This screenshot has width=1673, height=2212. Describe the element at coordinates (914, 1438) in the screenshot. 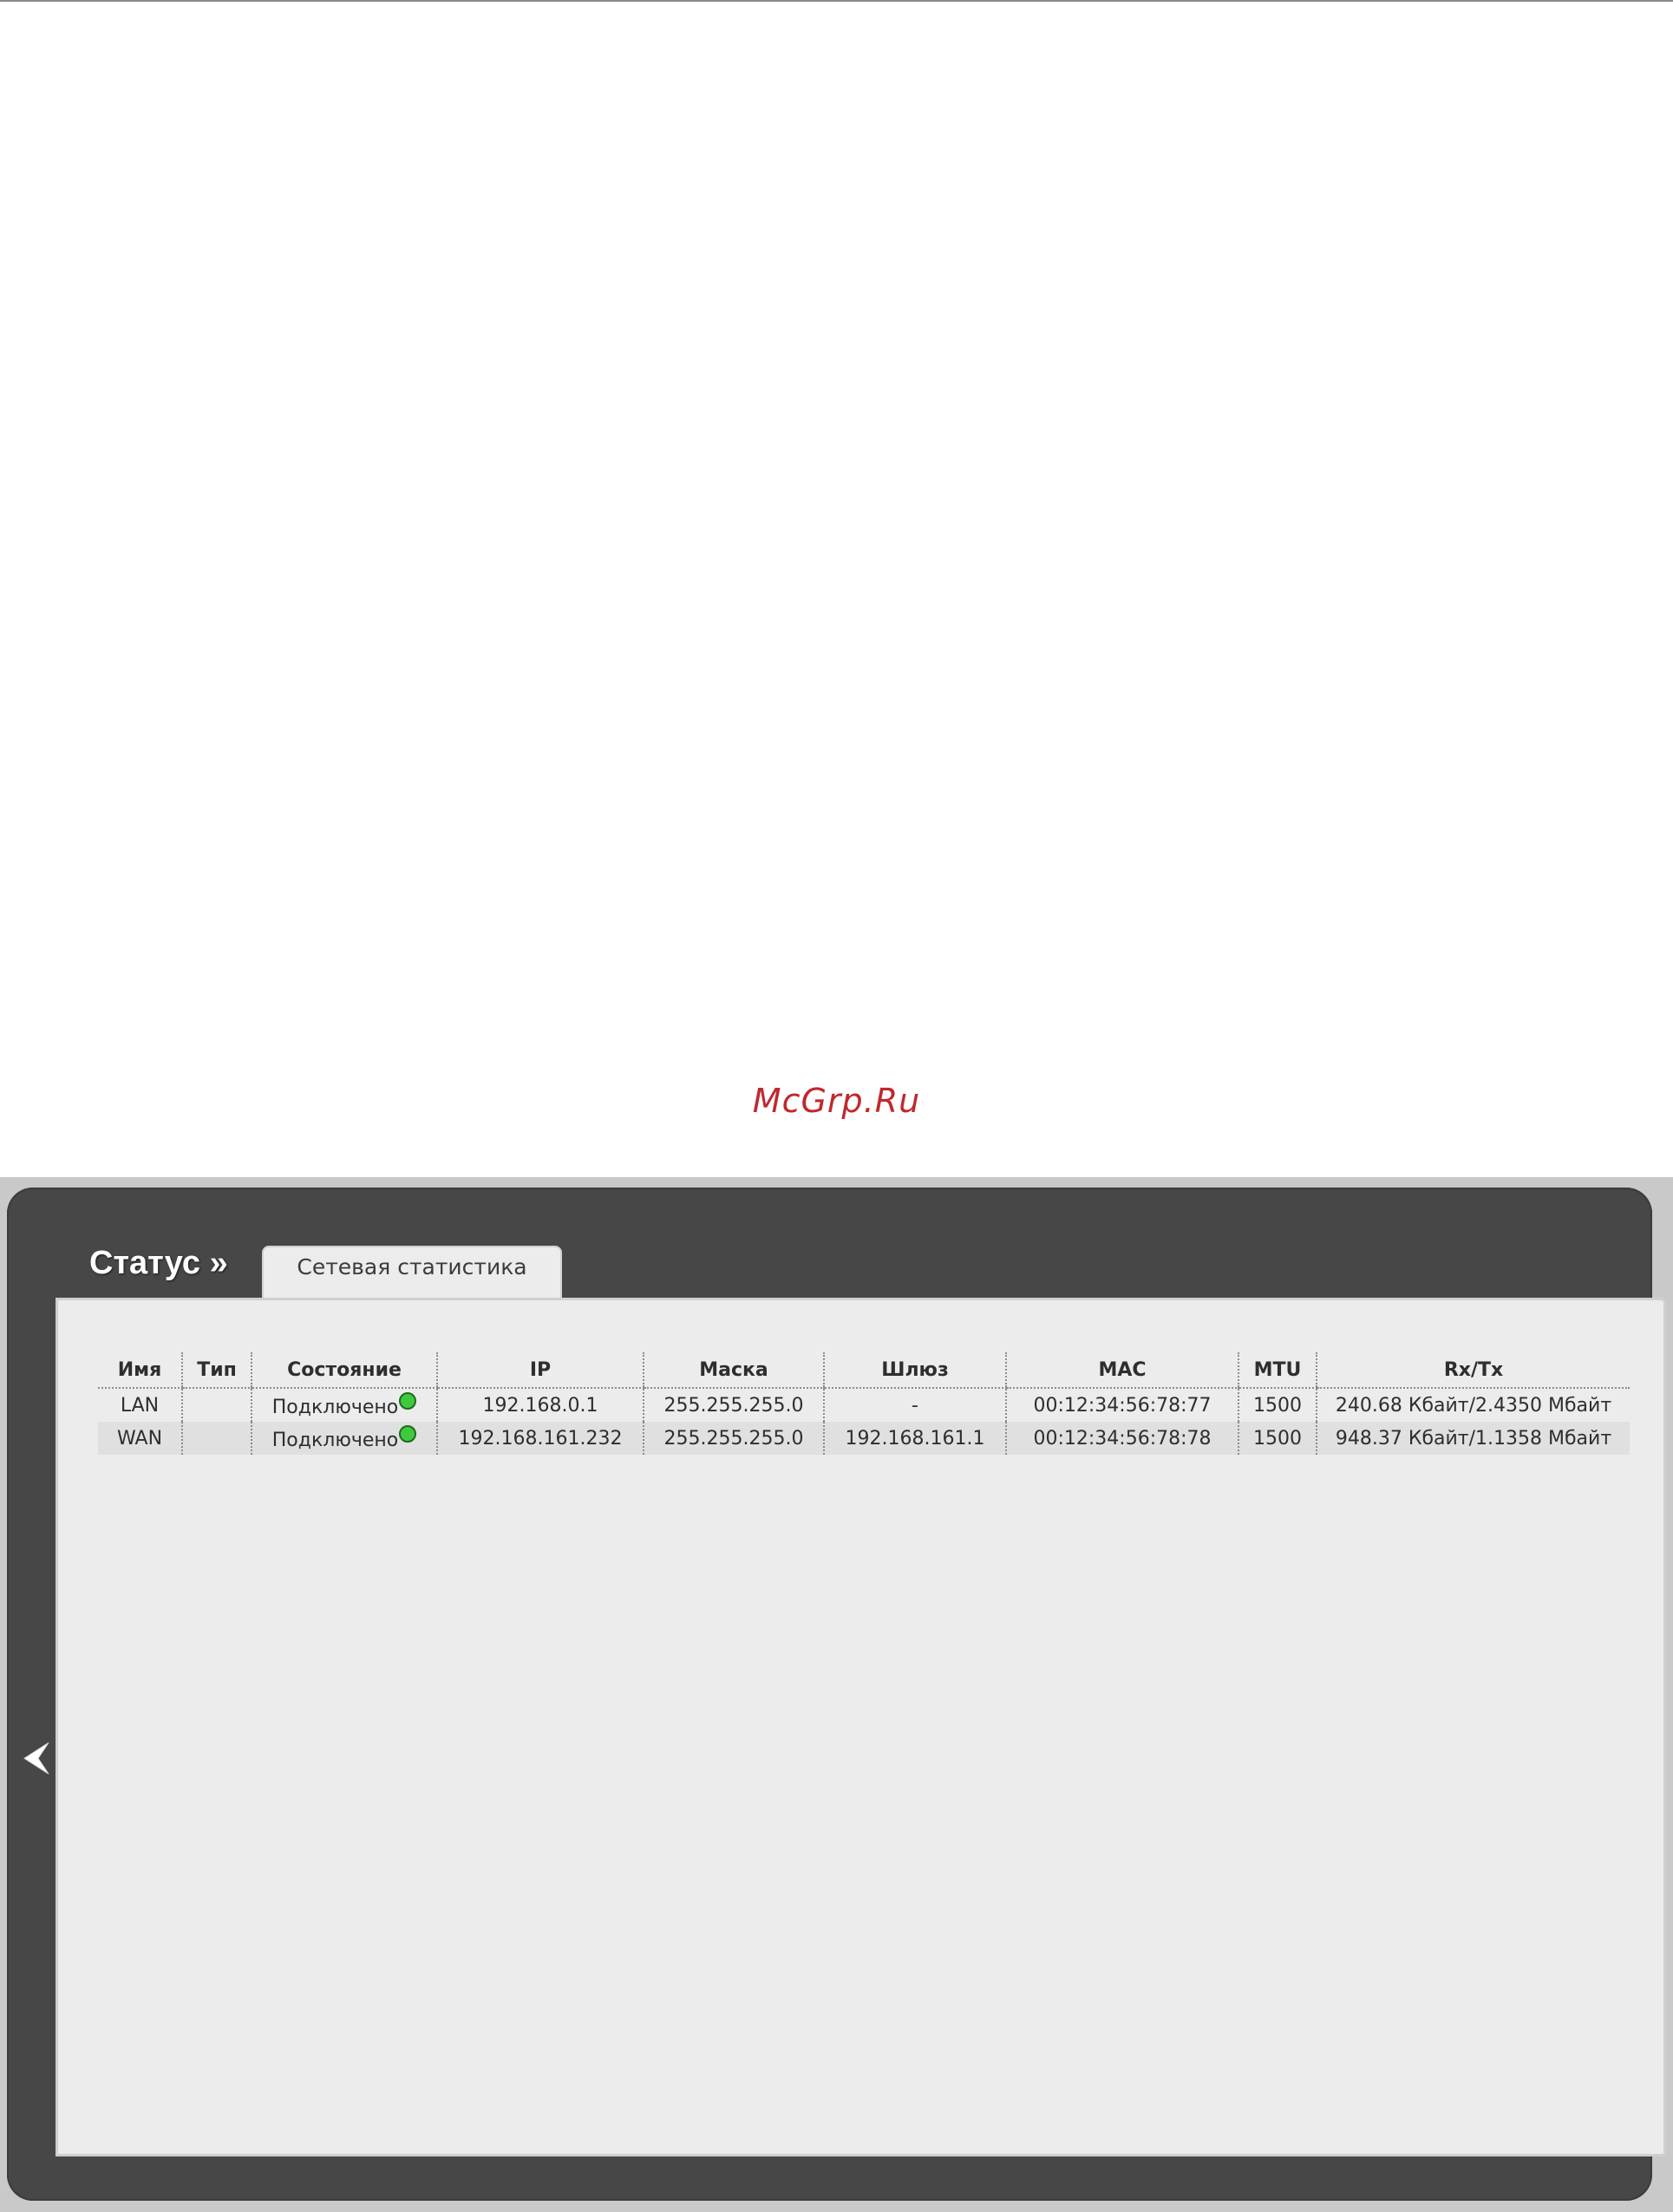

I see `cell-gateway: 192.168.161.1` at that location.